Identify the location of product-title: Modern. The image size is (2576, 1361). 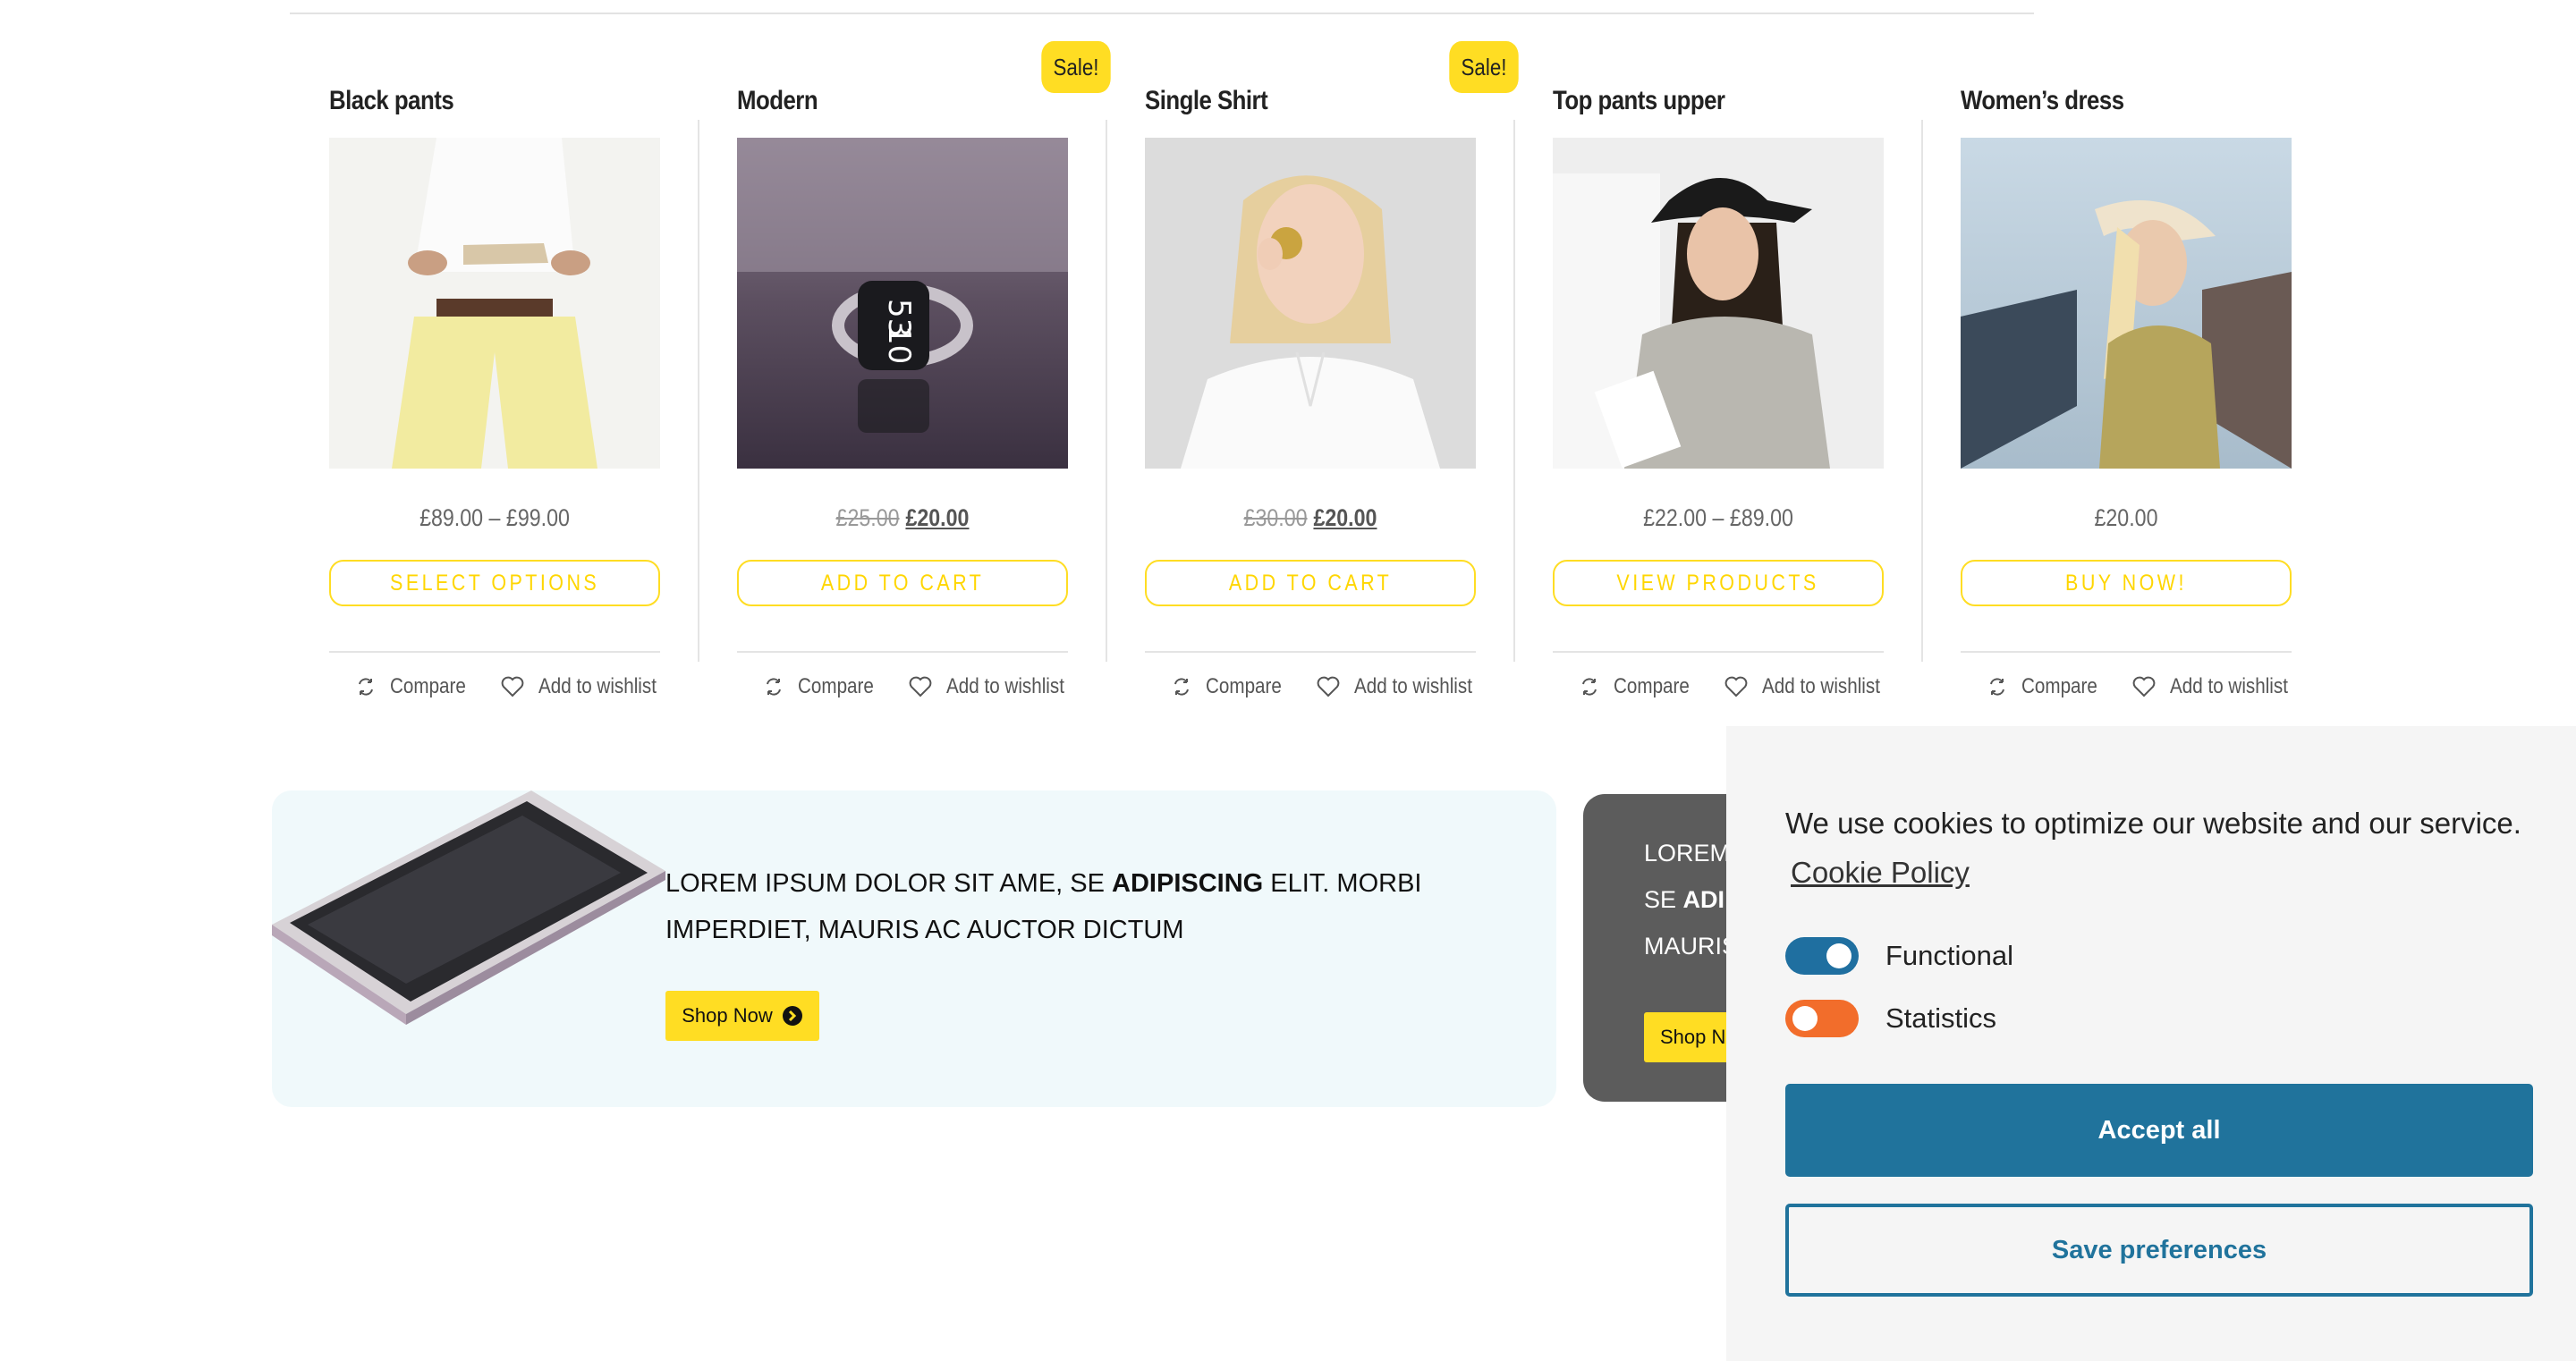
(777, 101).